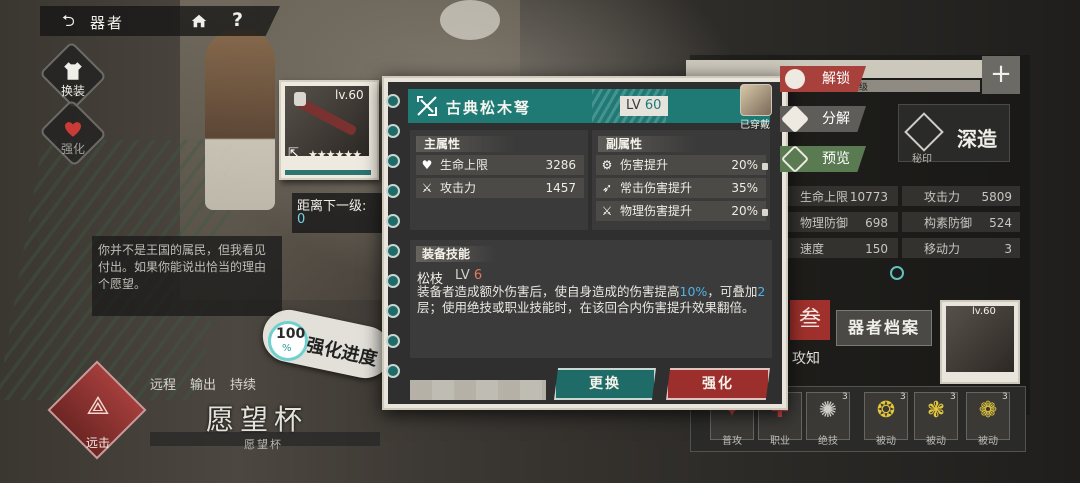  I want to click on stat-hp: 生命上限 10773, so click(844, 197).